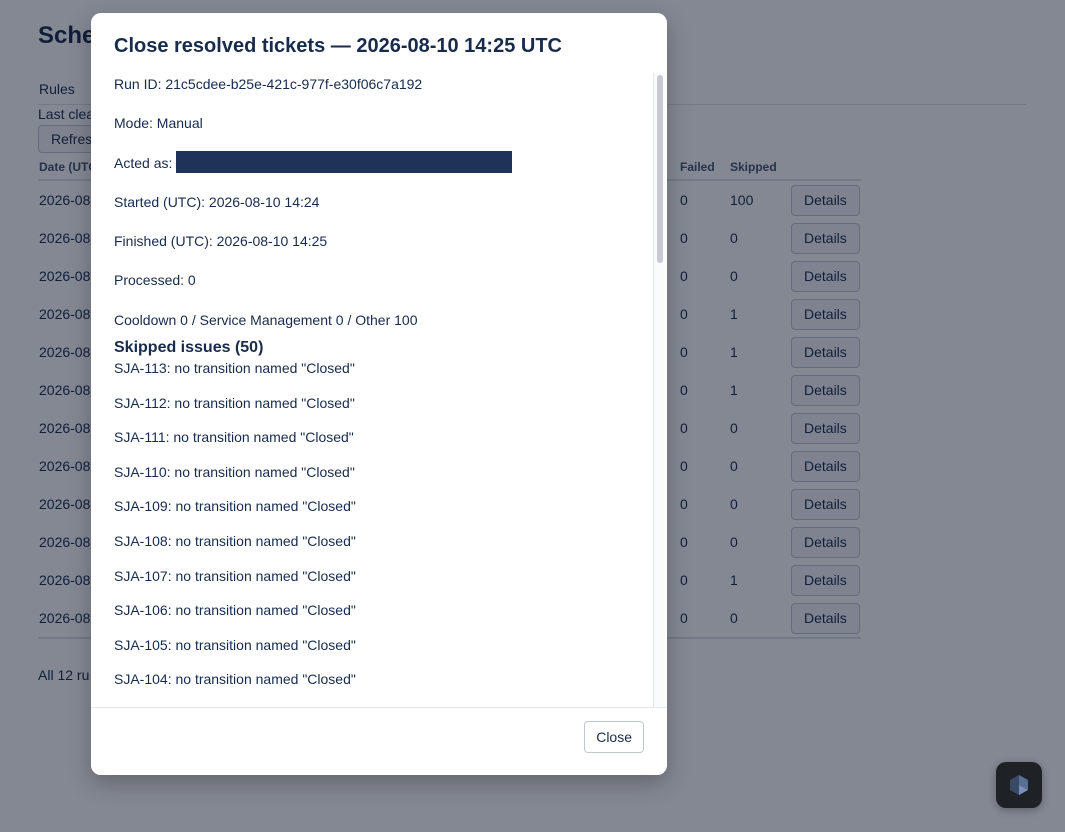 The width and height of the screenshot is (1065, 832). Describe the element at coordinates (234, 402) in the screenshot. I see `skipped-issue-item: SJA-112: no transition named "Closed"` at that location.